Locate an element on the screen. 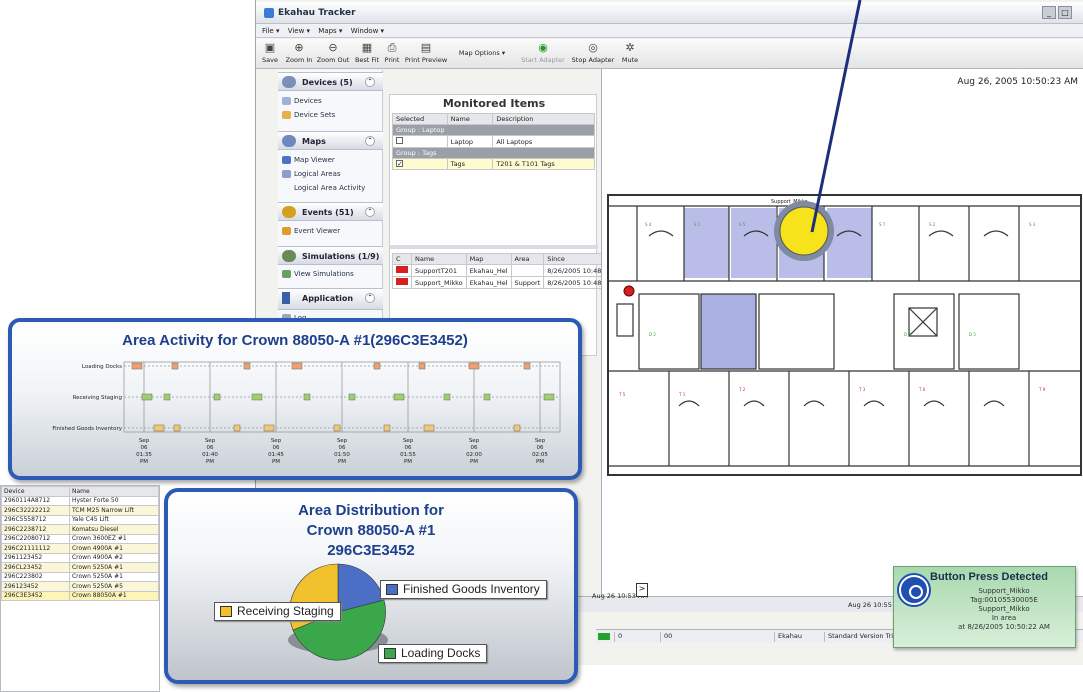 This screenshot has width=1083, height=692. best-fit-icon: ▦ is located at coordinates (367, 47).